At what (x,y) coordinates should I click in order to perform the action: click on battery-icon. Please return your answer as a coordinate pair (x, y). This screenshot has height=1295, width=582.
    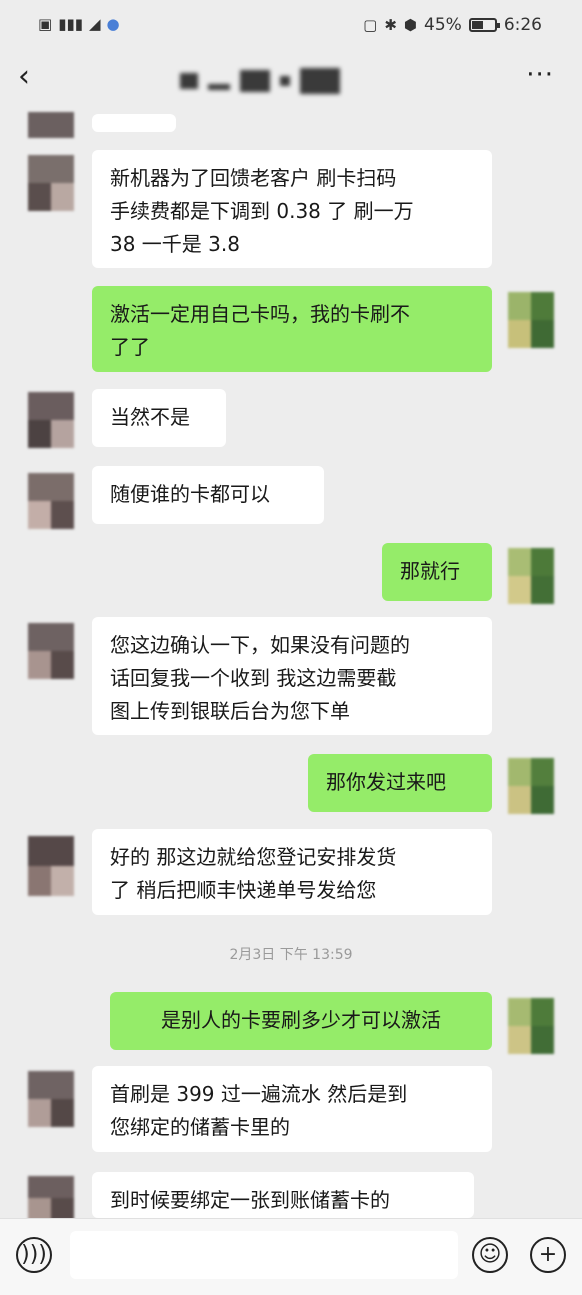
    Looking at the image, I should click on (484, 25).